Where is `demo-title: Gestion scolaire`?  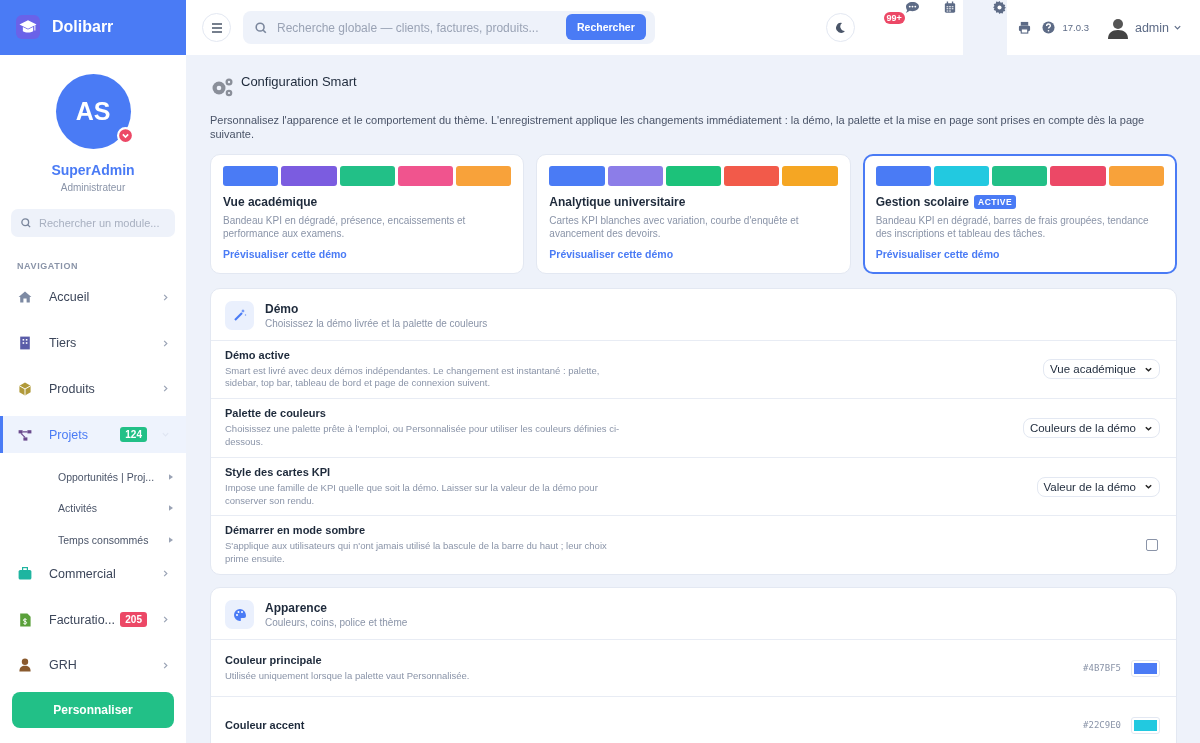
demo-title: Gestion scolaire is located at coordinates (922, 201).